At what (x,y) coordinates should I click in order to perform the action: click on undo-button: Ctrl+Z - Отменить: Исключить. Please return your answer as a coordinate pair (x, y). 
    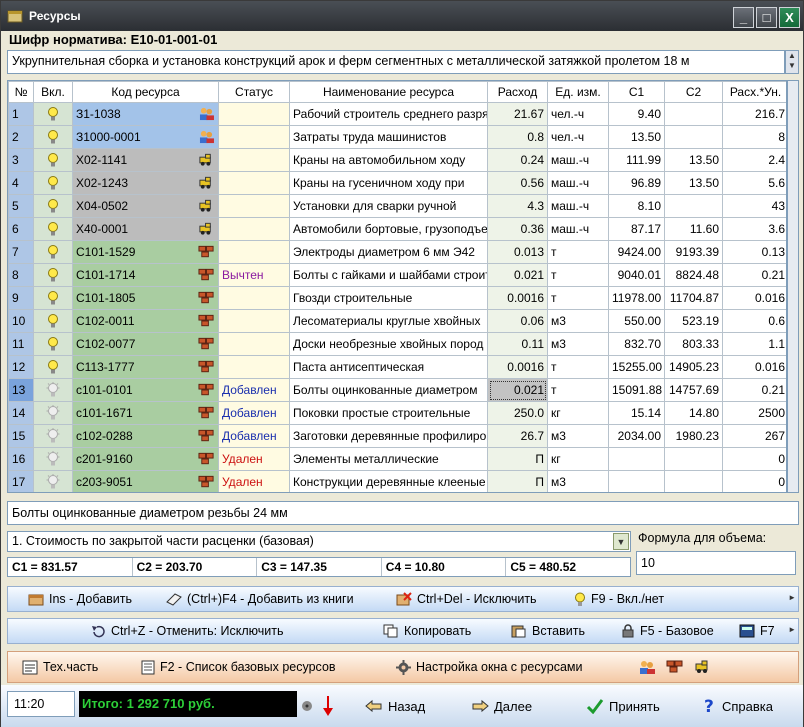
    Looking at the image, I should click on (187, 631).